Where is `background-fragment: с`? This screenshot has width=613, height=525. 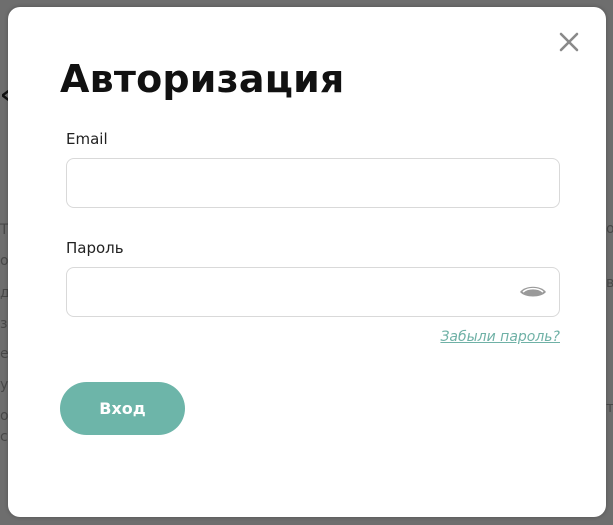
background-fragment: с is located at coordinates (4, 437).